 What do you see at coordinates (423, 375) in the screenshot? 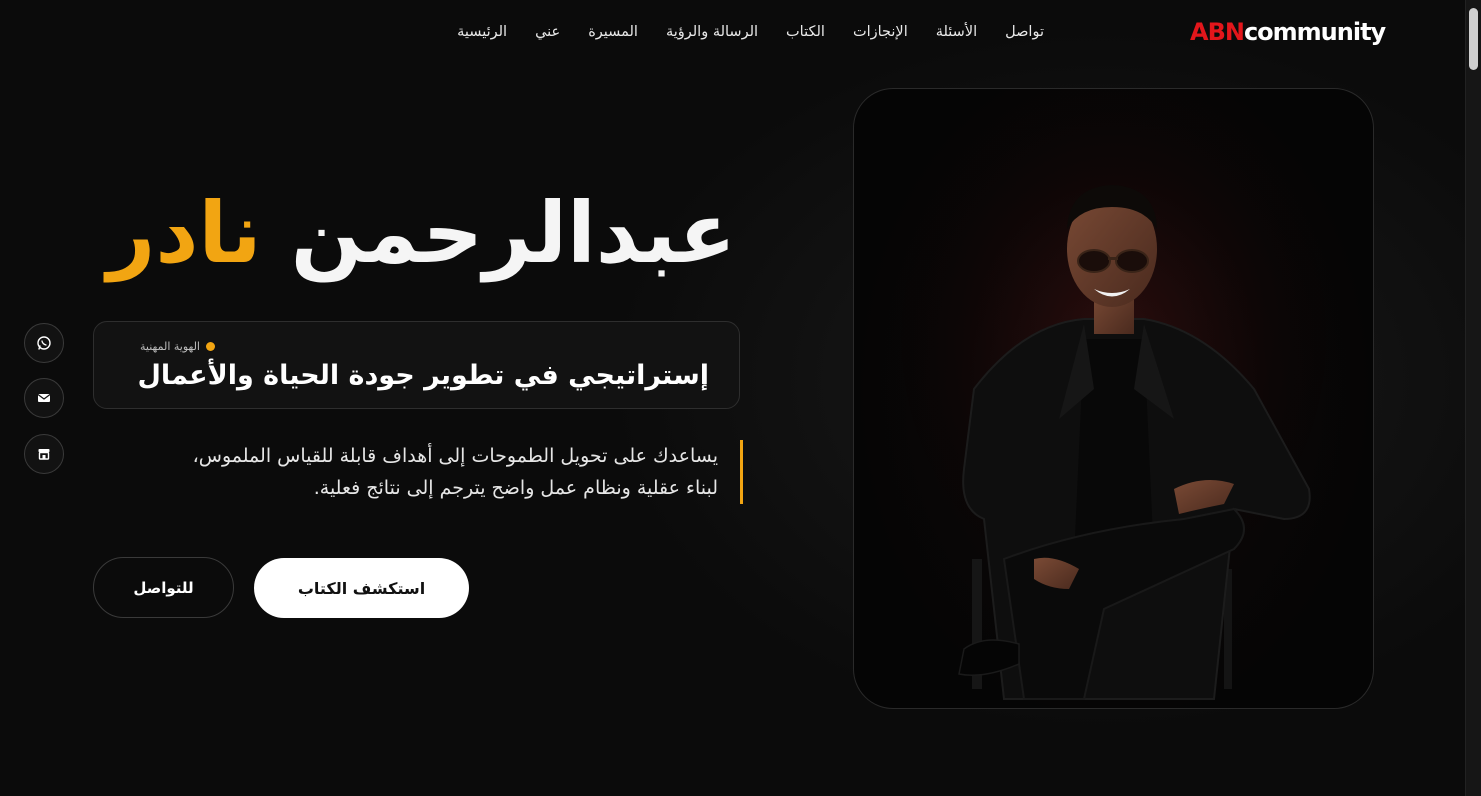
I see `identity-title: إستراتيجي في تطوير جودة الحياة والأعمال` at bounding box center [423, 375].